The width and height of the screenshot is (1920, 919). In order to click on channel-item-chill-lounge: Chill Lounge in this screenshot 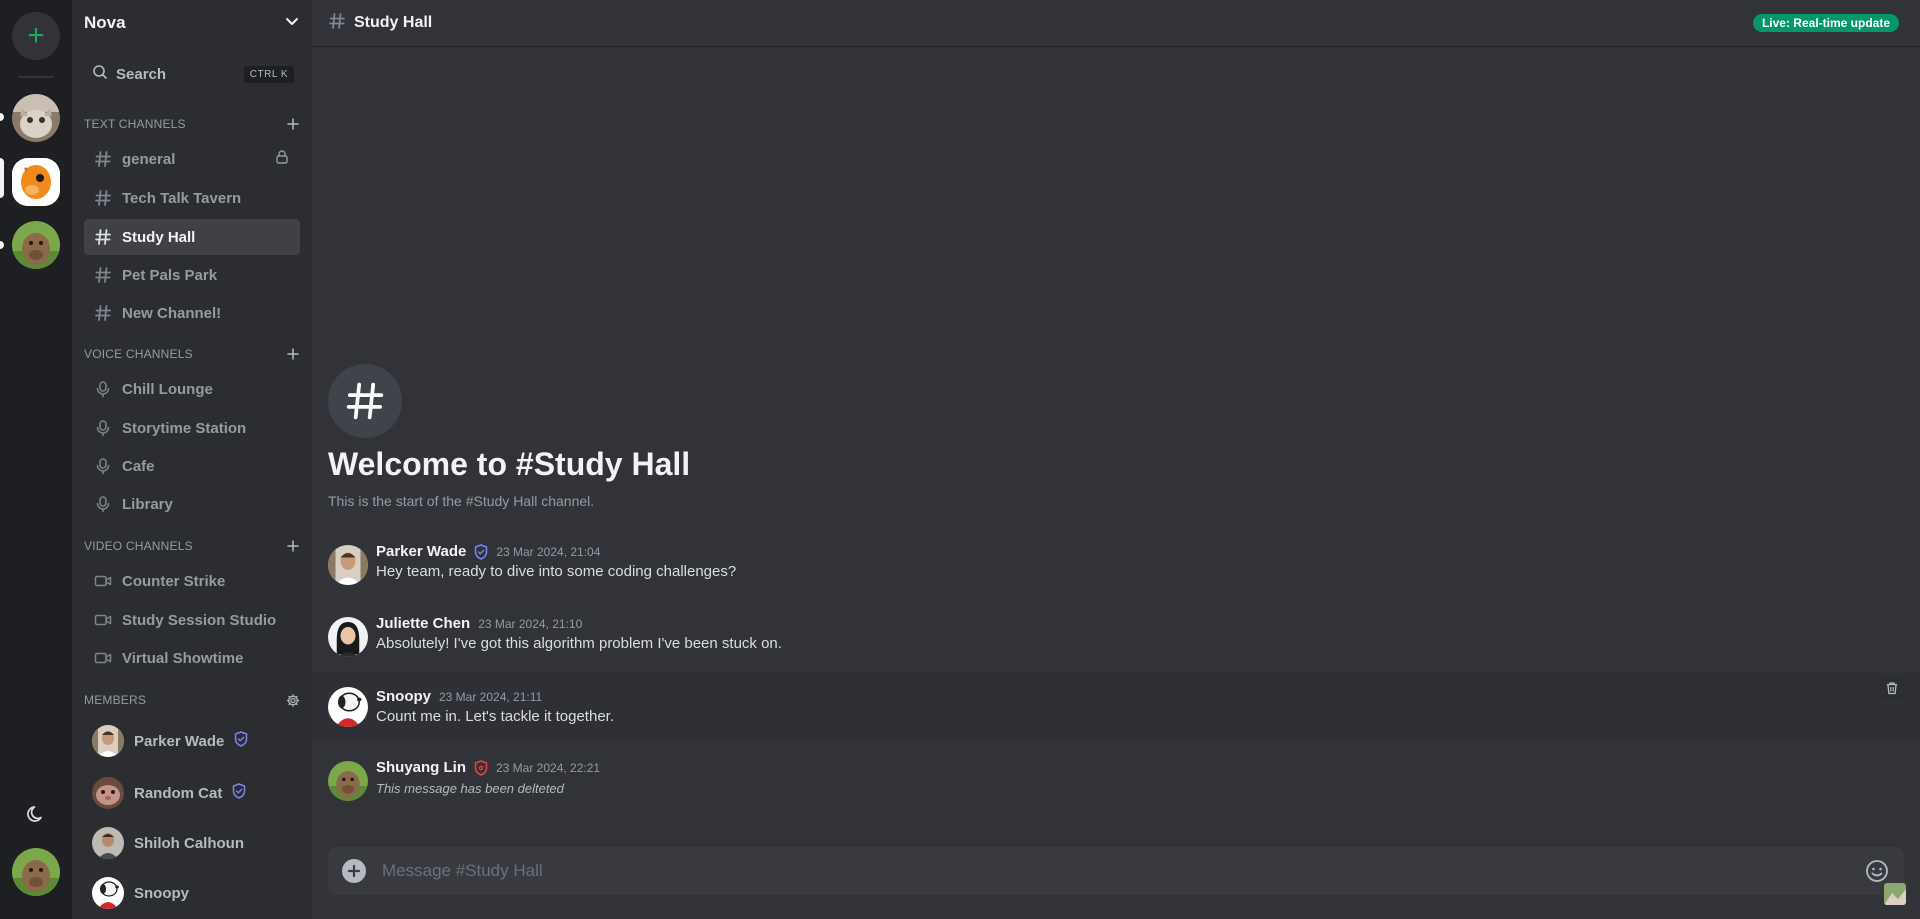, I will do `click(192, 389)`.